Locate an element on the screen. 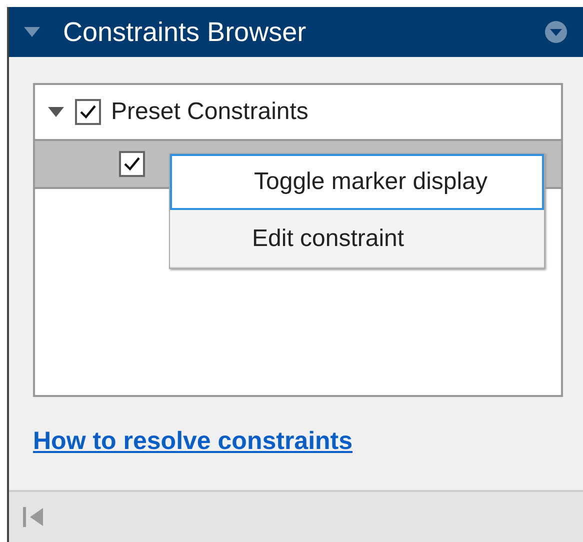 Image resolution: width=583 pixels, height=542 pixels. panel-title: Constraints Browser is located at coordinates (185, 32).